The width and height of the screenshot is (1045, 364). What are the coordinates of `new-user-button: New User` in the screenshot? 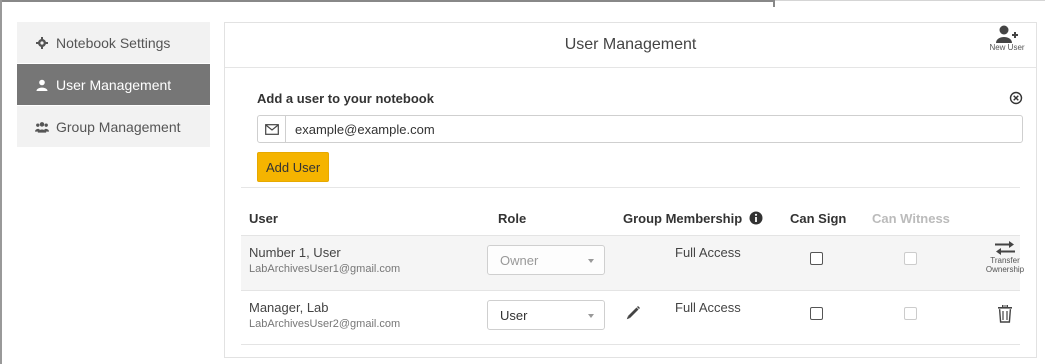 It's located at (1007, 38).